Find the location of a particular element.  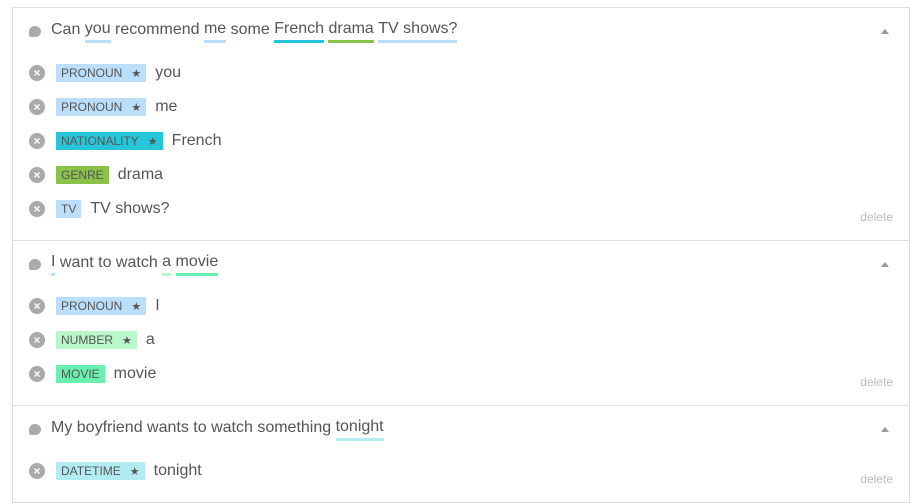

entity-highlight: tonight is located at coordinates (359, 429).